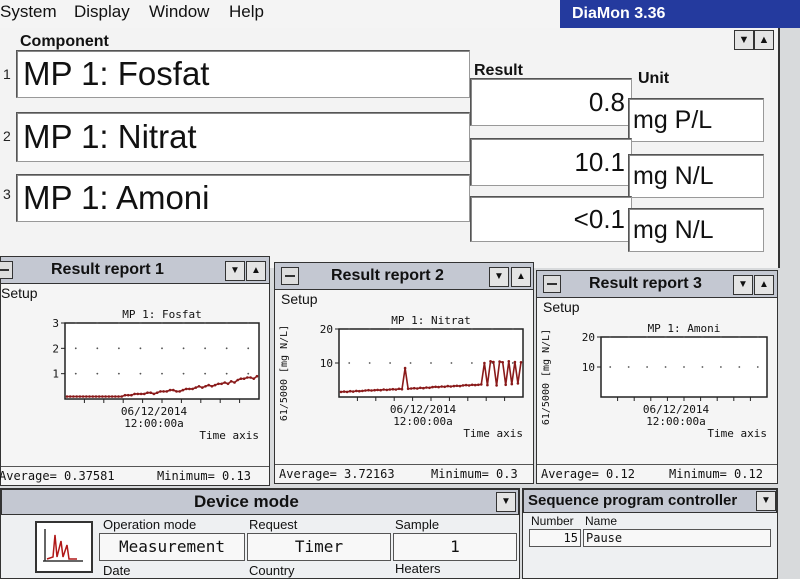 The image size is (800, 579). What do you see at coordinates (551, 162) in the screenshot?
I see `result-value: 10.1` at bounding box center [551, 162].